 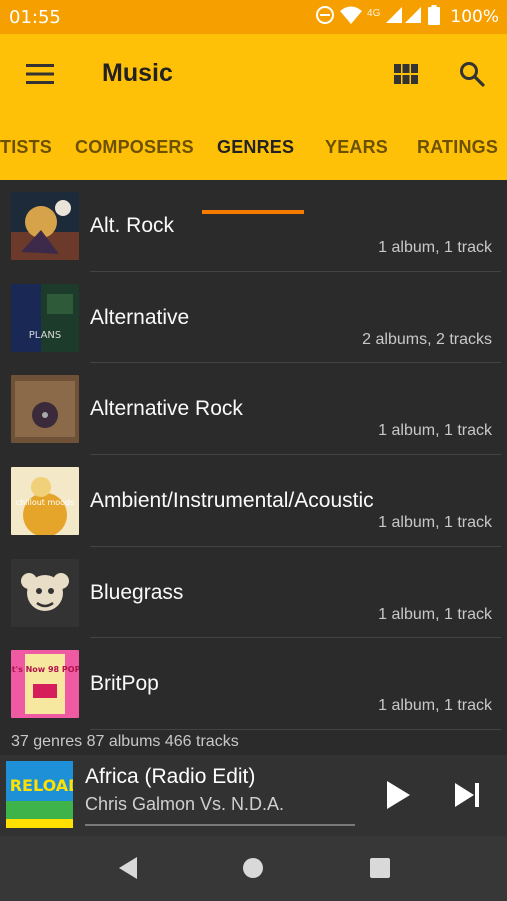 I want to click on cell-signal-icon, so click(x=404, y=17).